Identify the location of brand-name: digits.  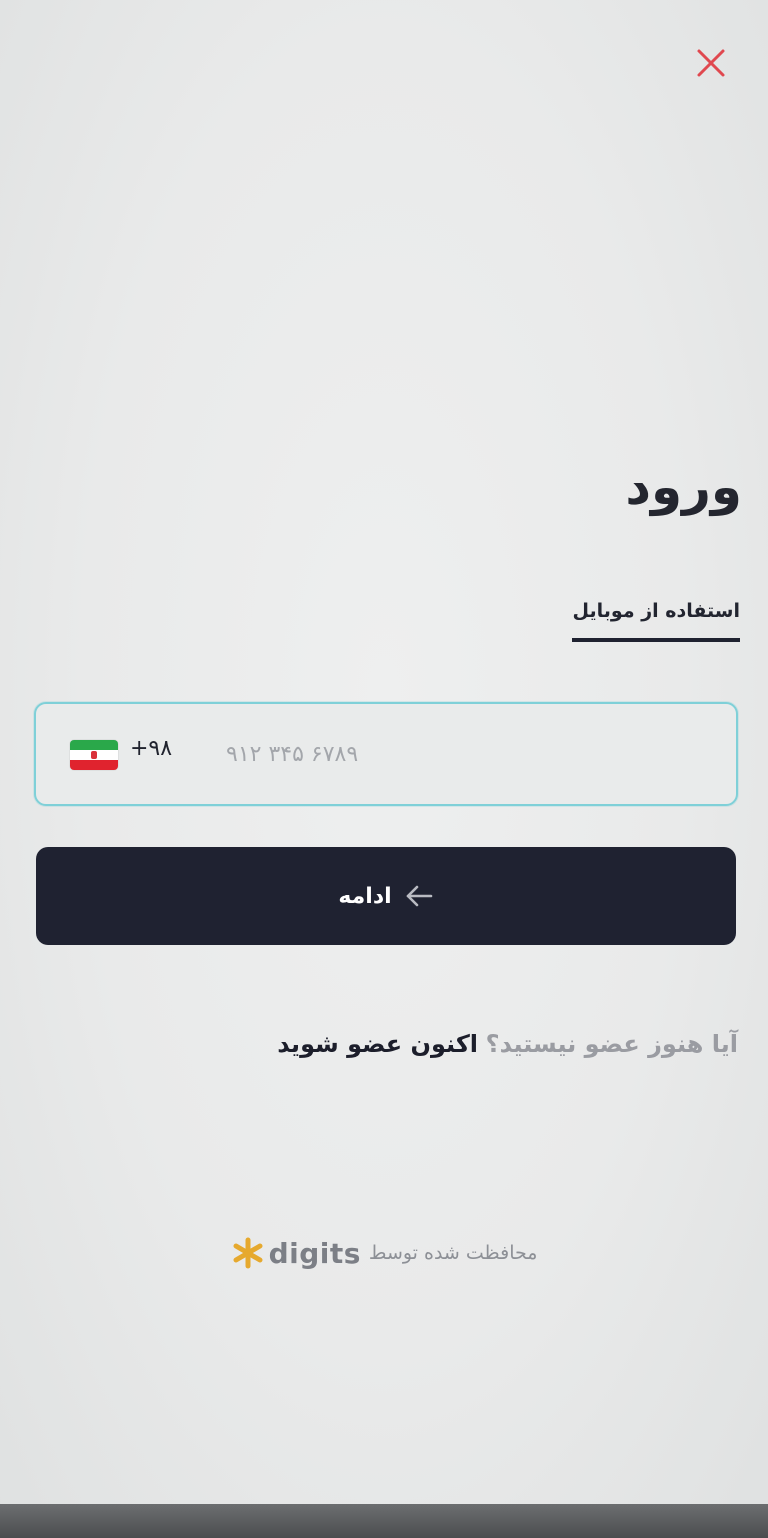
(314, 1253).